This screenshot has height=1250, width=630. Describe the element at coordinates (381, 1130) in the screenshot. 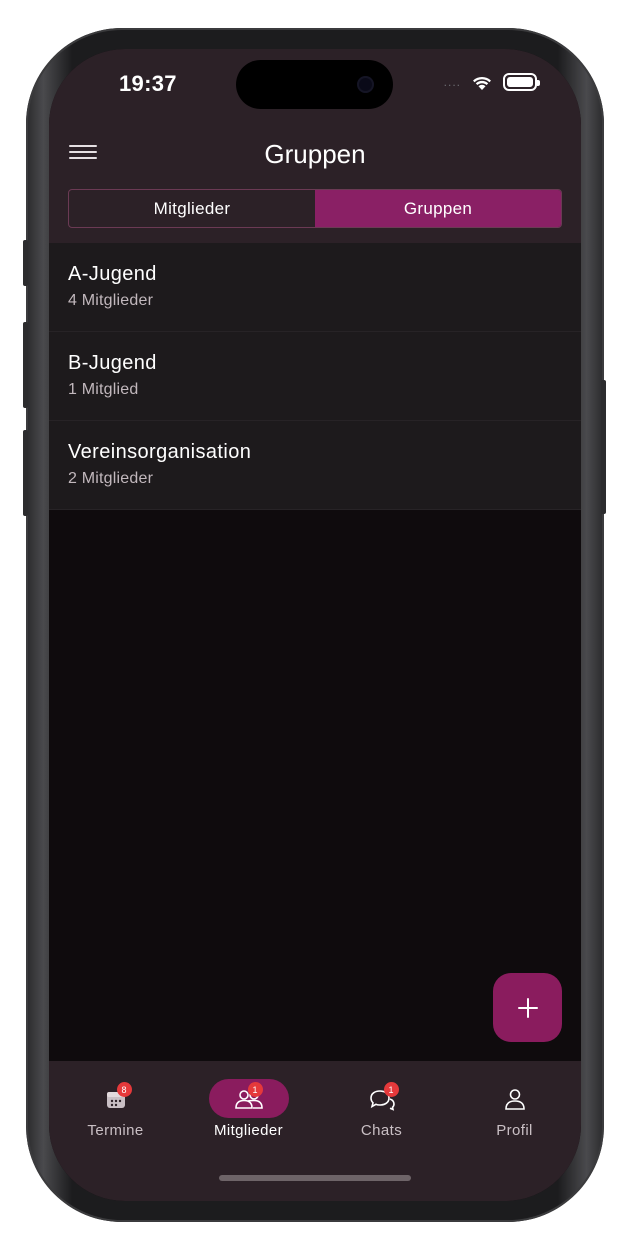

I see `nav-label: Chats` at that location.